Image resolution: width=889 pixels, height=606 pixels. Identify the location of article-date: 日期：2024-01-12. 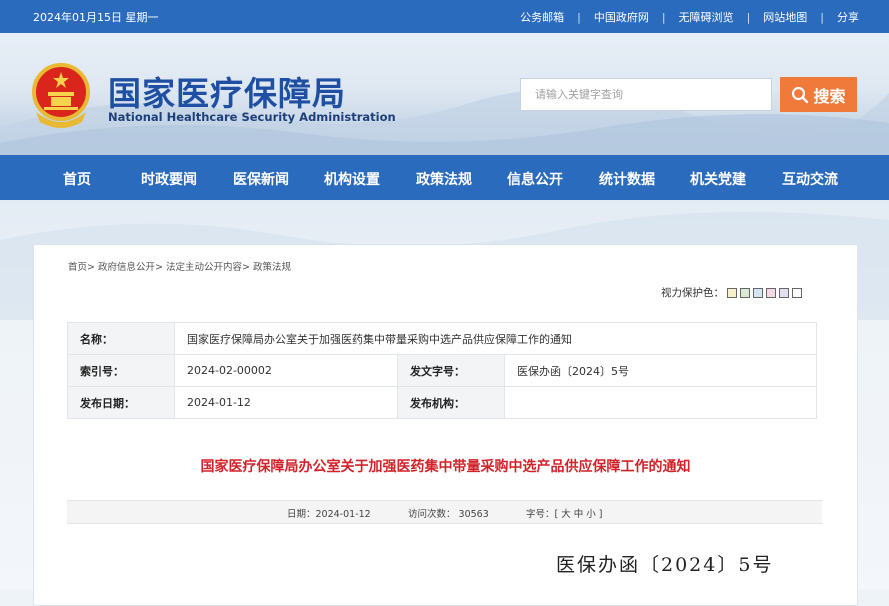
(329, 514).